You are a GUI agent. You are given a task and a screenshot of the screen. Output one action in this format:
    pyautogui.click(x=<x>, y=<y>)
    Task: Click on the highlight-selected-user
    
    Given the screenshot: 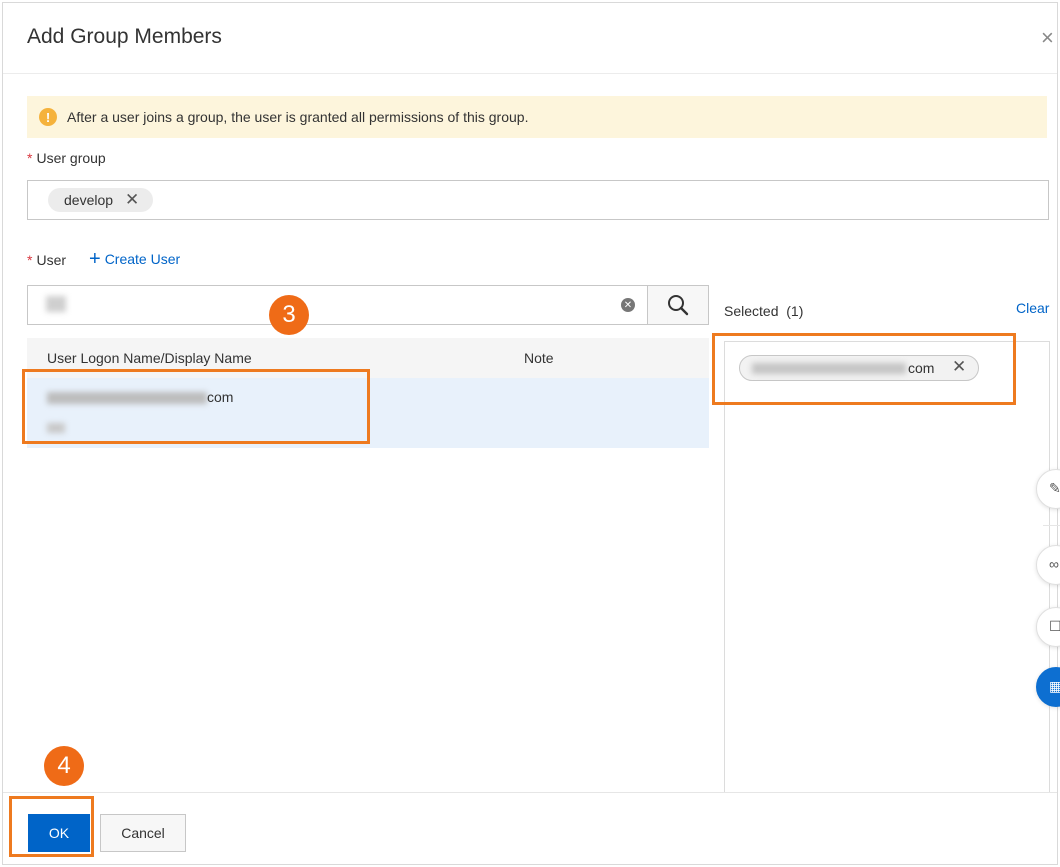 What is the action you would take?
    pyautogui.click(x=864, y=369)
    